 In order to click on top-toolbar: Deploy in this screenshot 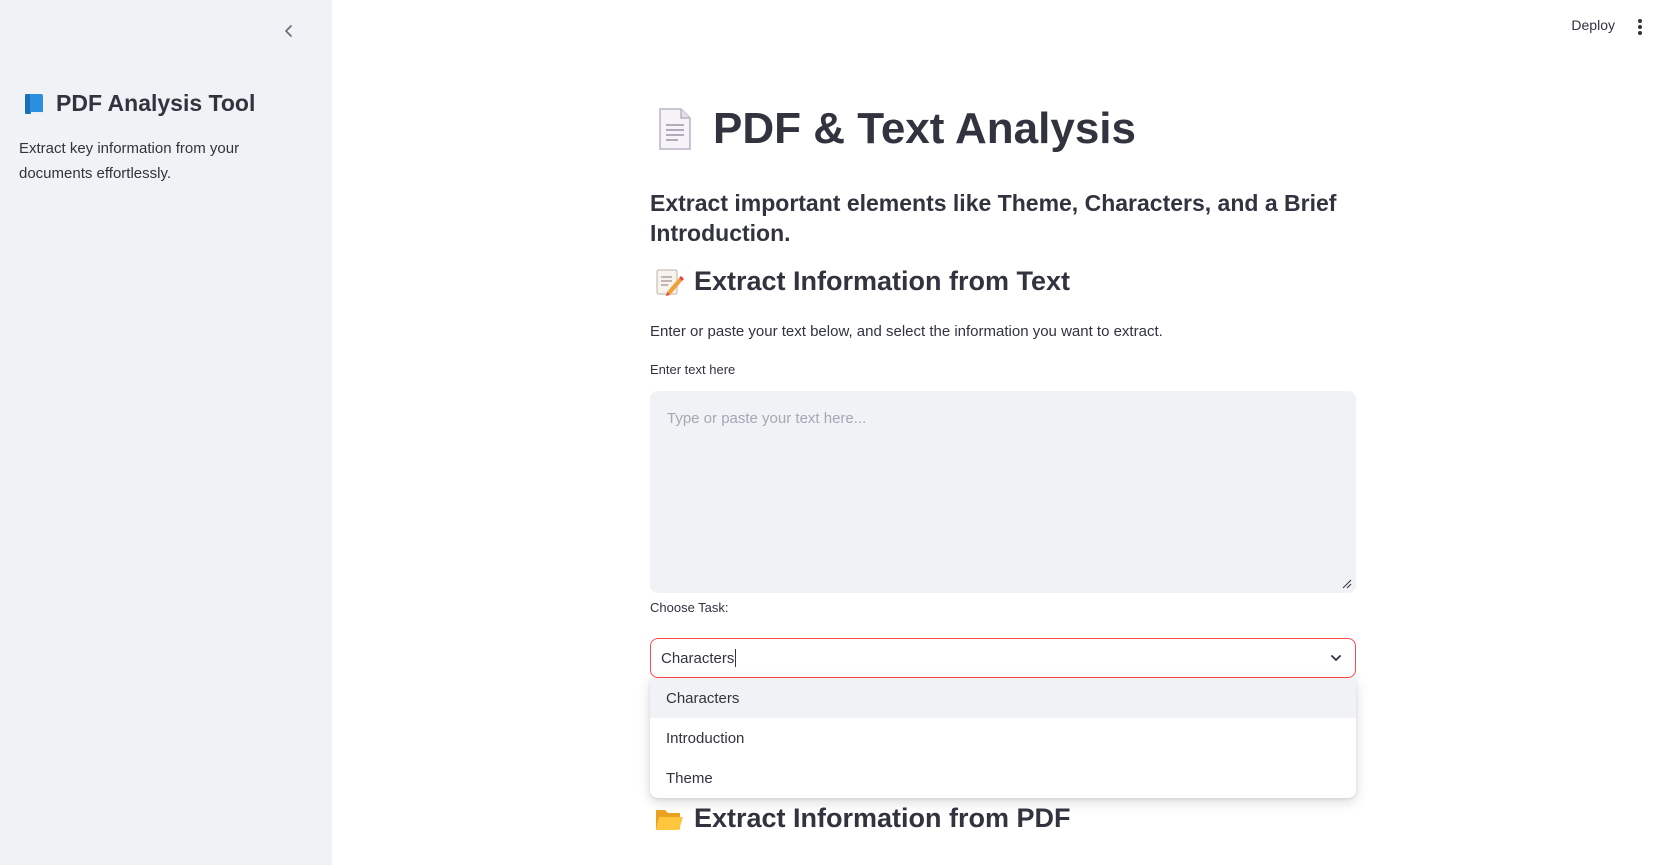, I will do `click(1517, 27)`.